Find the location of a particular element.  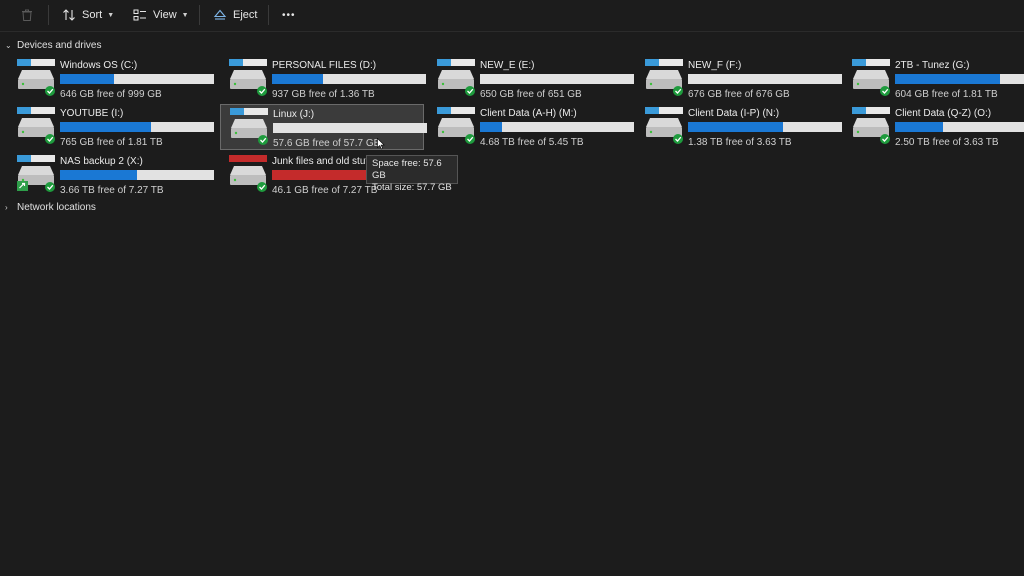

drive-free-space: 650 GB free of 651 GB is located at coordinates (531, 94).